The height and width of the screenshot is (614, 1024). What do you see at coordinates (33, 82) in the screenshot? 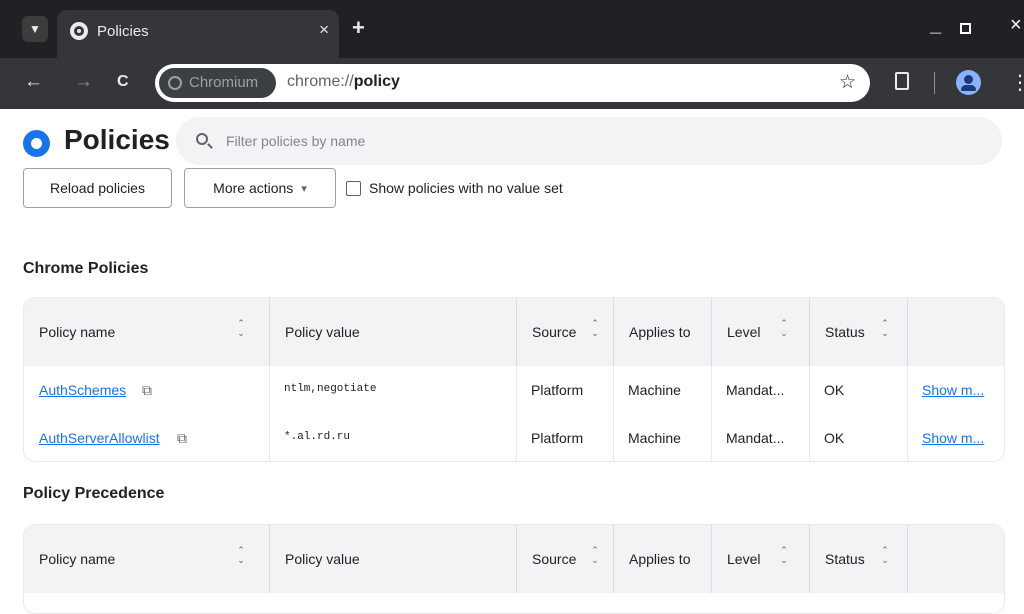
I see `back-button: ←` at bounding box center [33, 82].